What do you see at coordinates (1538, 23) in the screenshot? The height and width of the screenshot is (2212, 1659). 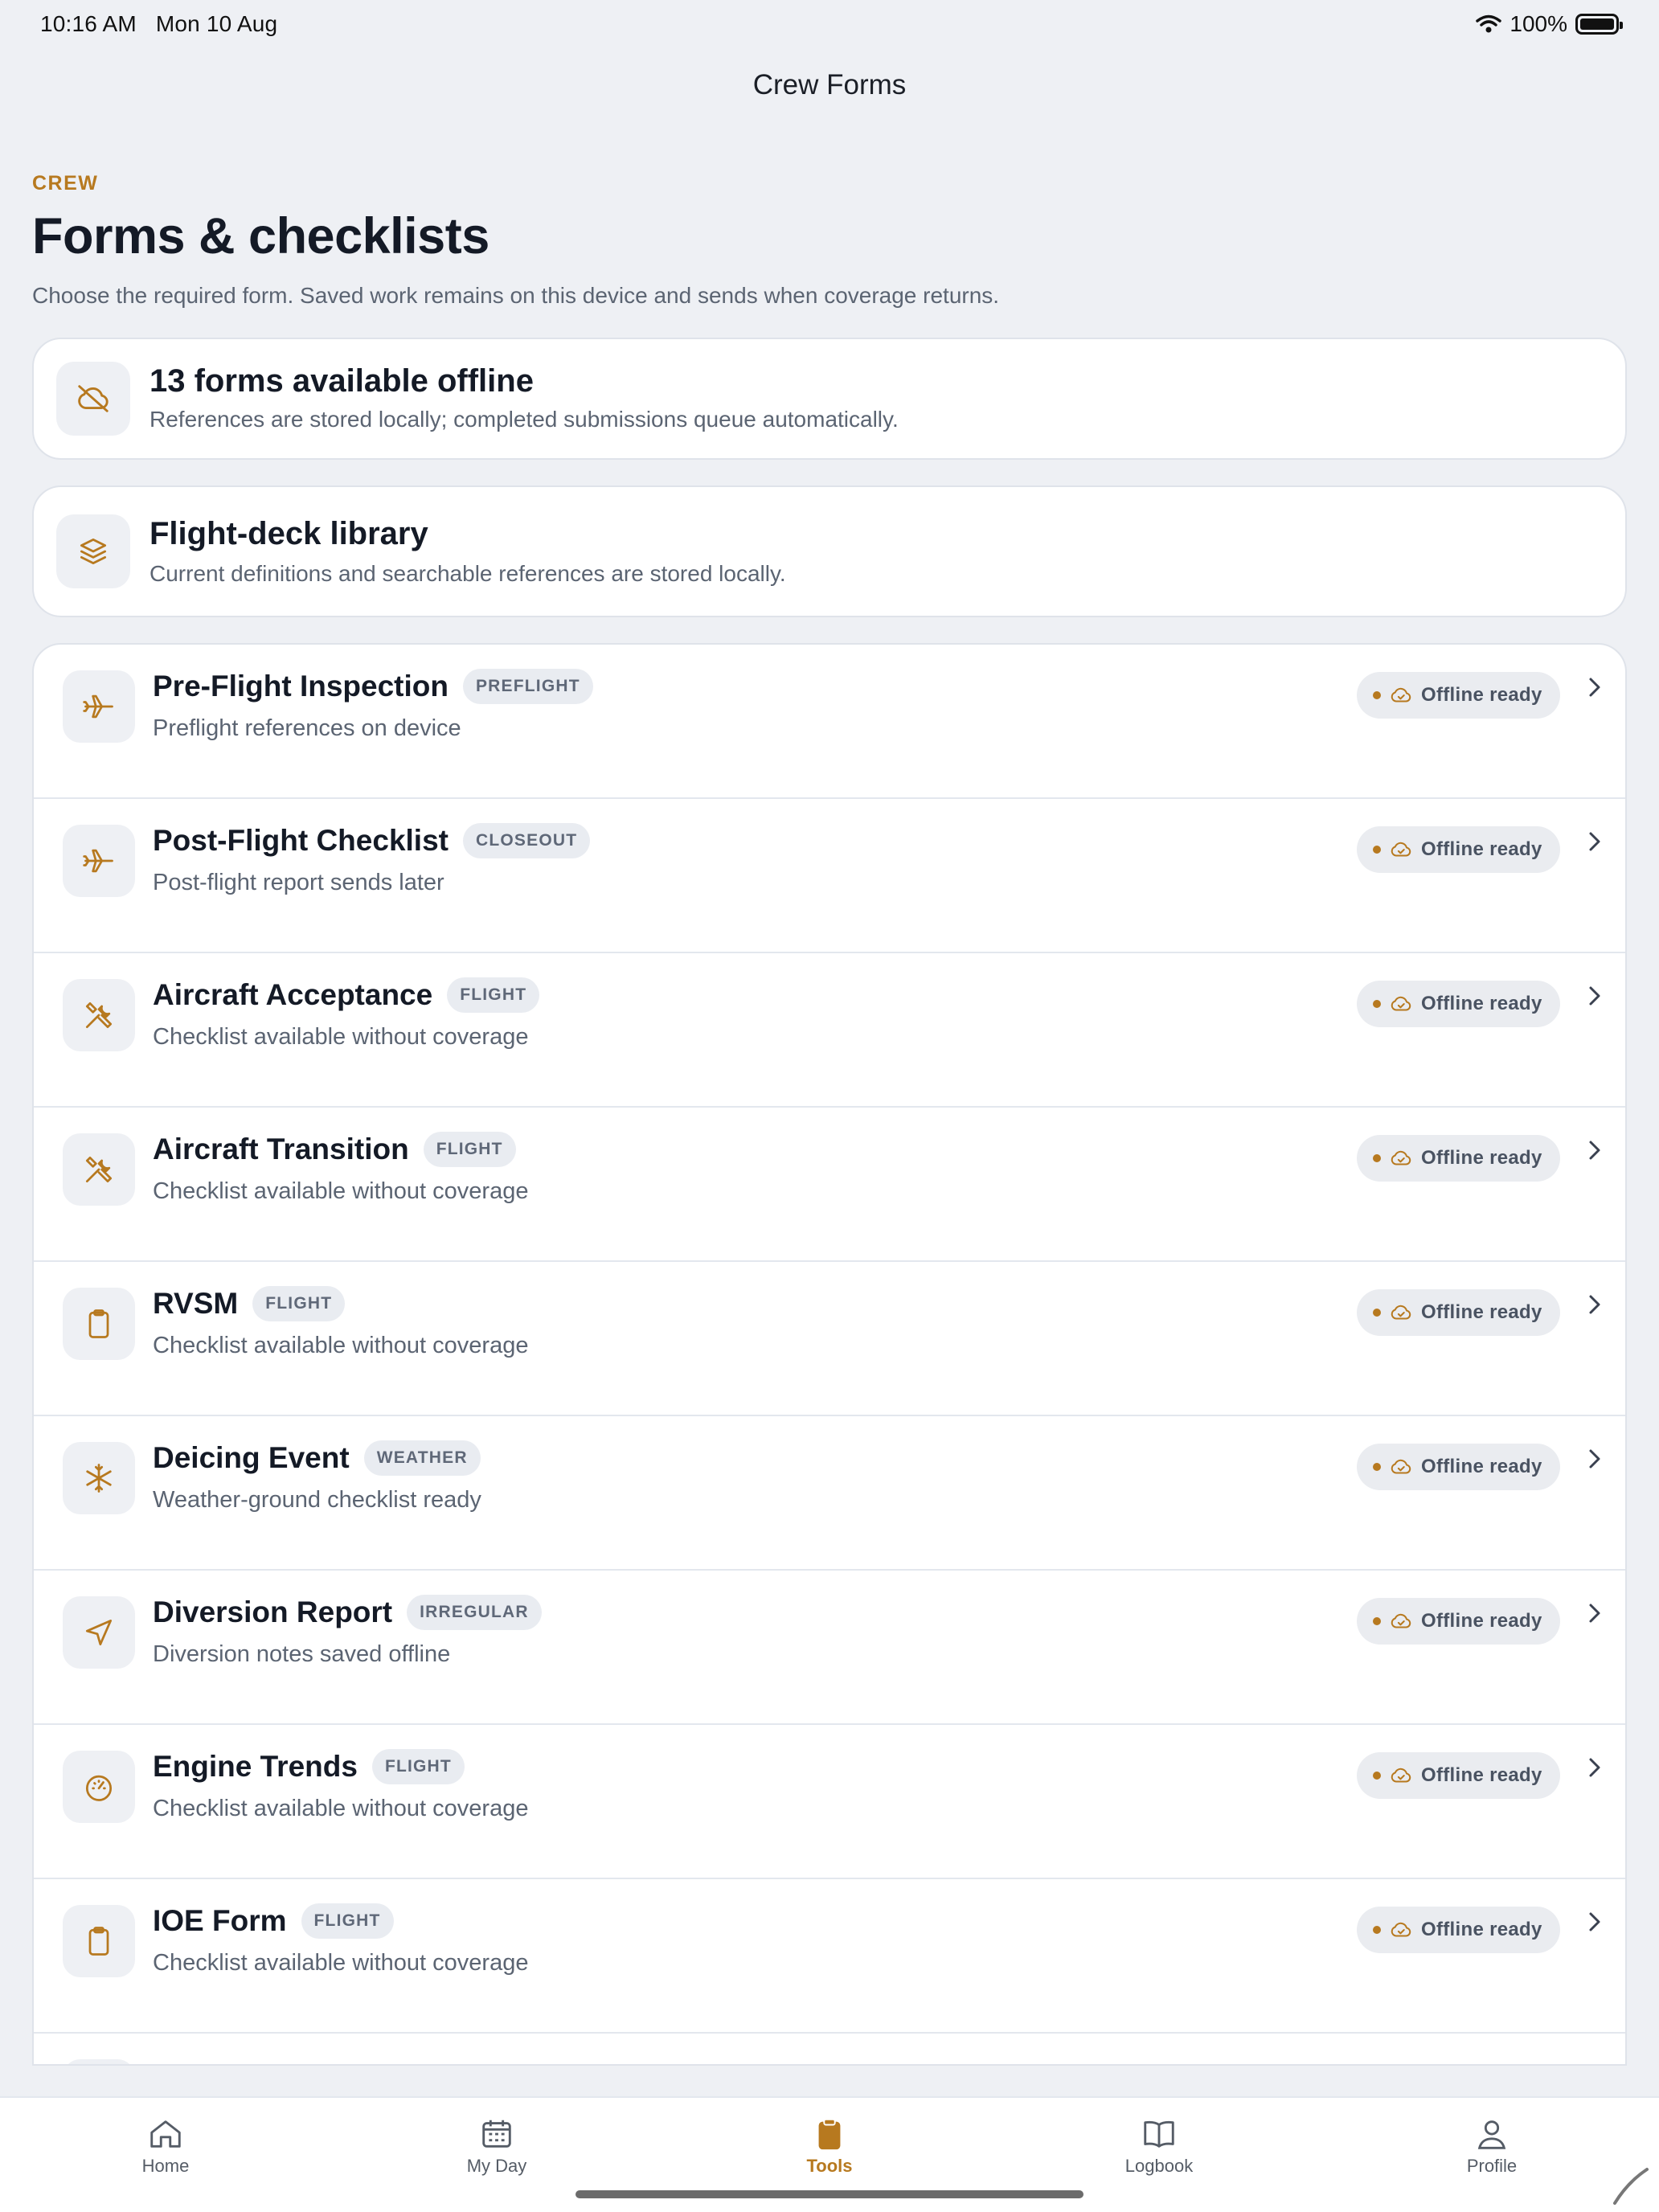 I see `battery-percent: 100%` at bounding box center [1538, 23].